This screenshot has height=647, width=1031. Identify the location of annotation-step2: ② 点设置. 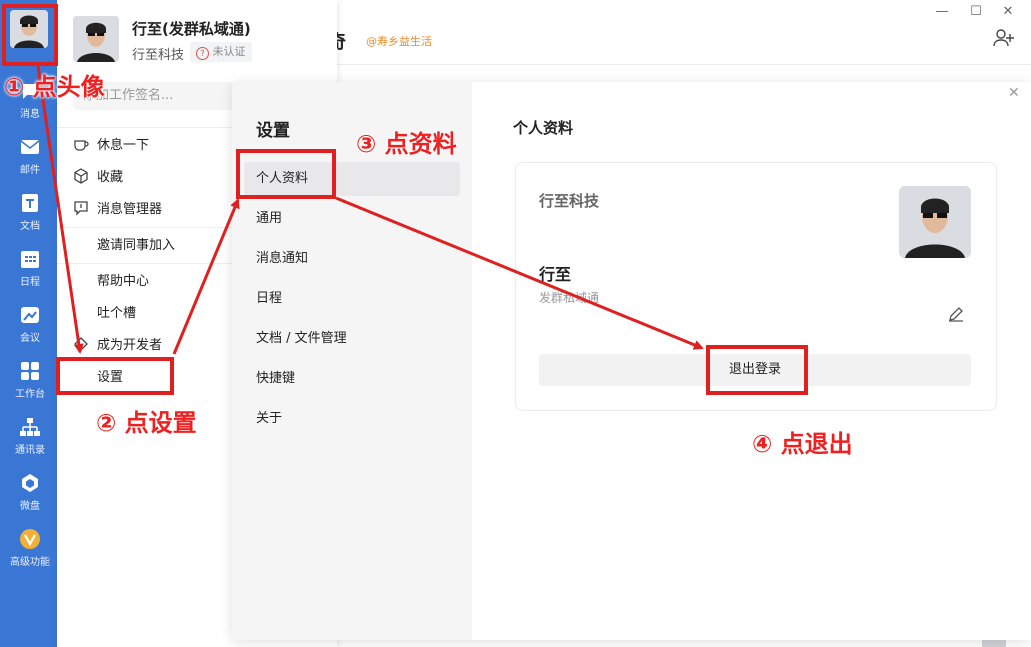
(146, 423).